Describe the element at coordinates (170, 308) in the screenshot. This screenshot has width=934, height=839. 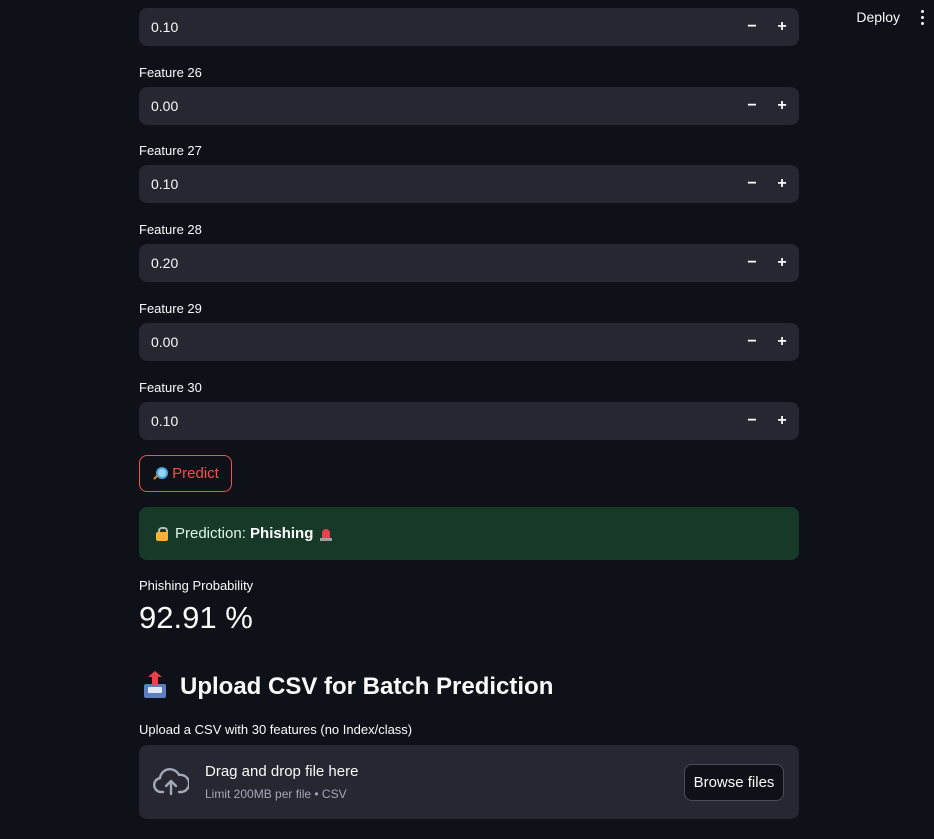
I see `feature-29-label: Feature 29` at that location.